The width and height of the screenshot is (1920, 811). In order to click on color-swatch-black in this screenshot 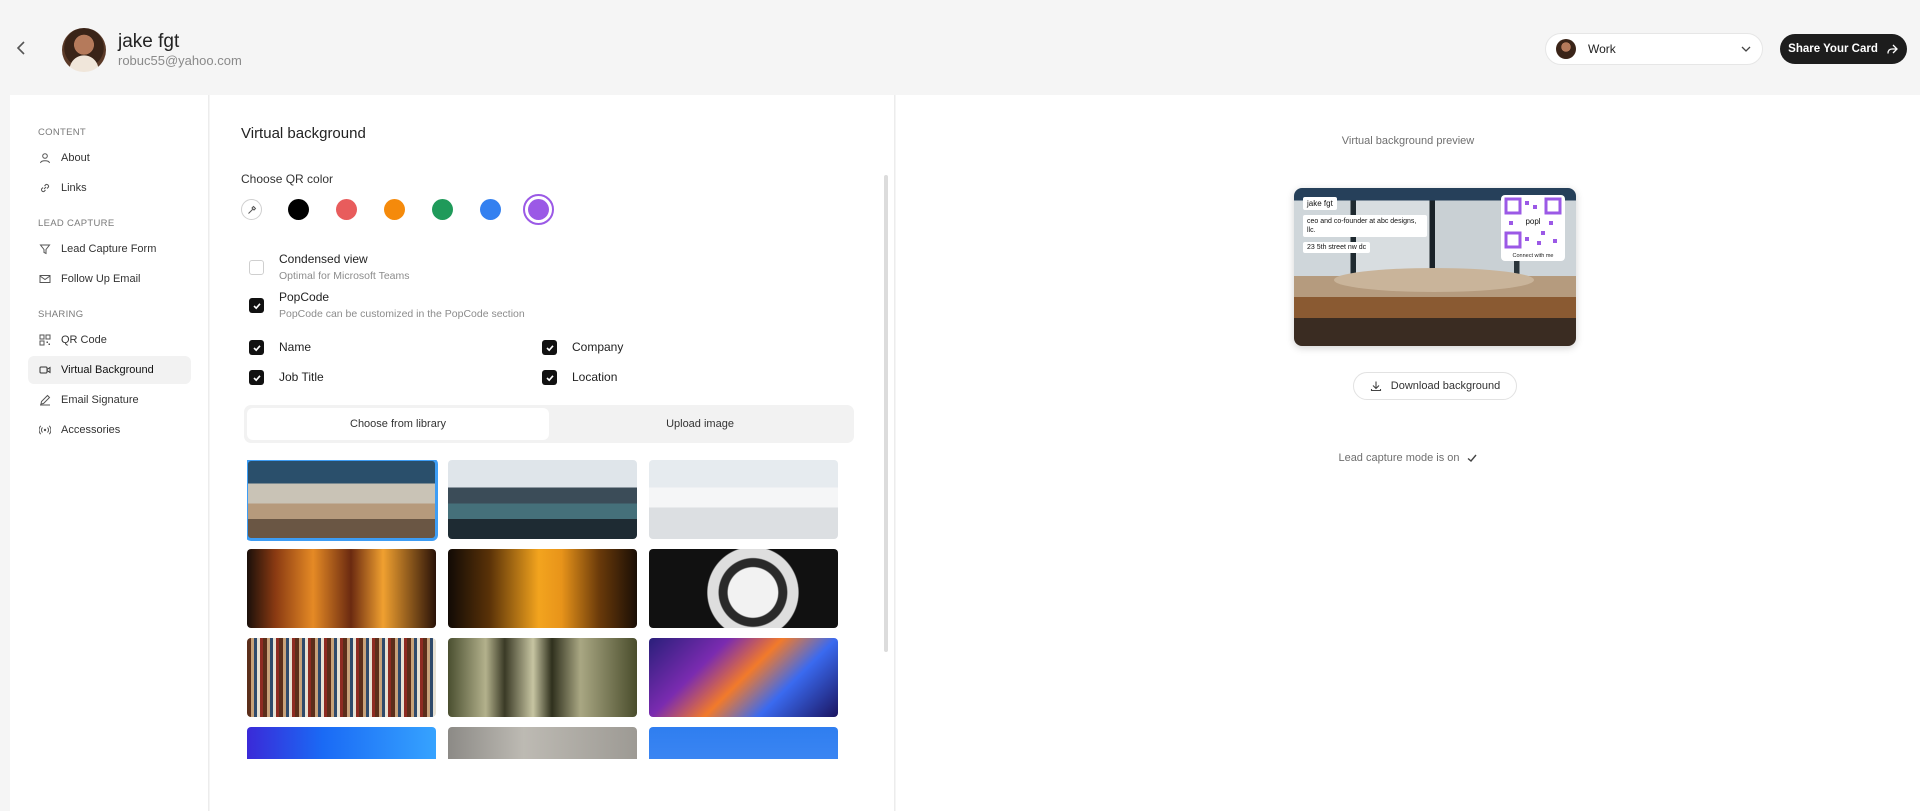, I will do `click(298, 209)`.